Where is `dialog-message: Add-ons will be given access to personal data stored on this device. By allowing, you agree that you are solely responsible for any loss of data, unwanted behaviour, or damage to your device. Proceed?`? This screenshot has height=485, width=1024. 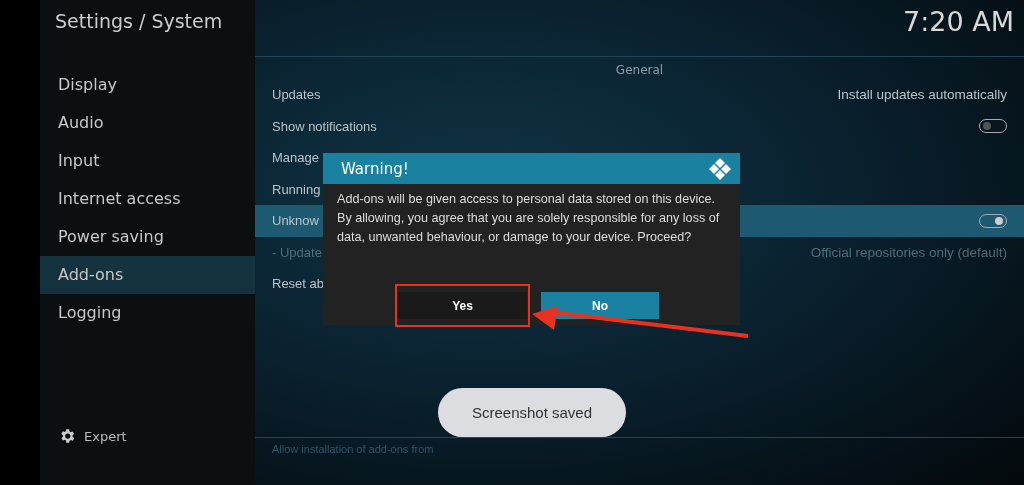 dialog-message: Add-ons will be given access to personal data stored on this device. By allowing, you agree that you are solely responsible for any loss of data, unwanted behaviour, or damage to your device. Proceed? is located at coordinates (528, 218).